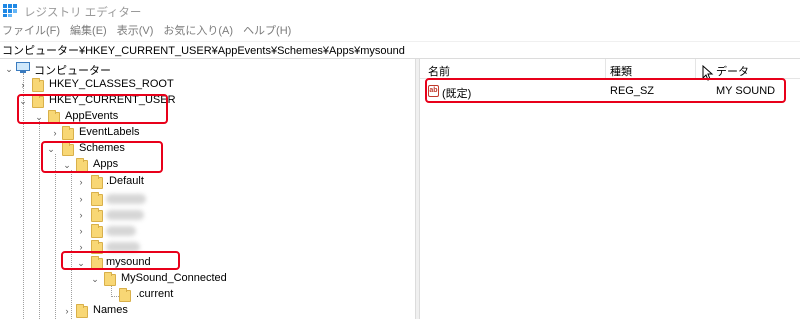 The image size is (800, 319). I want to click on tree-label: .Default, so click(125, 181).